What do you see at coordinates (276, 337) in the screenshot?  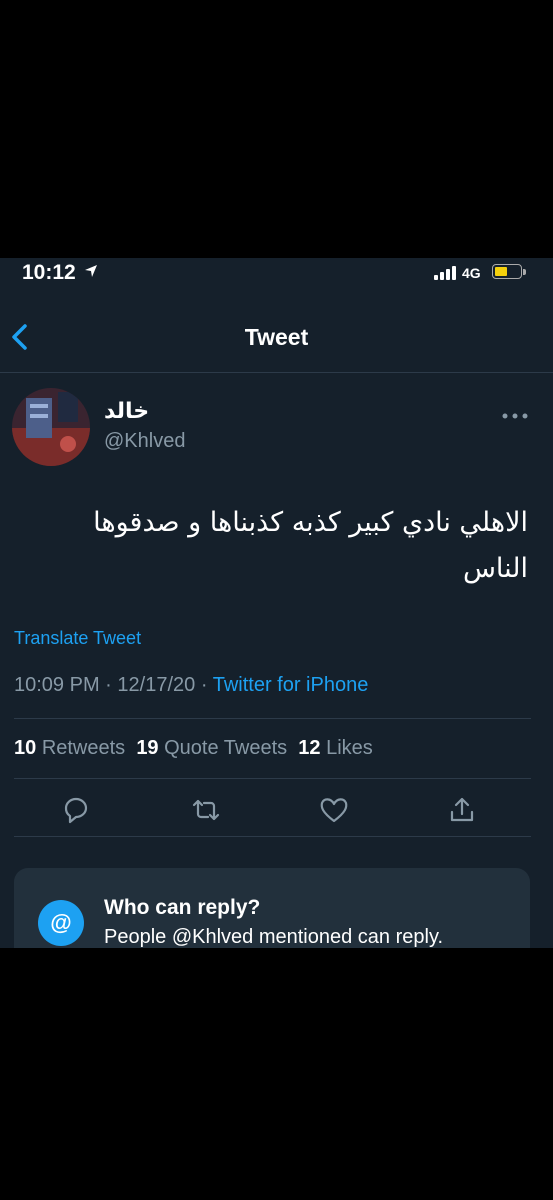 I see `page-title: Tweet` at bounding box center [276, 337].